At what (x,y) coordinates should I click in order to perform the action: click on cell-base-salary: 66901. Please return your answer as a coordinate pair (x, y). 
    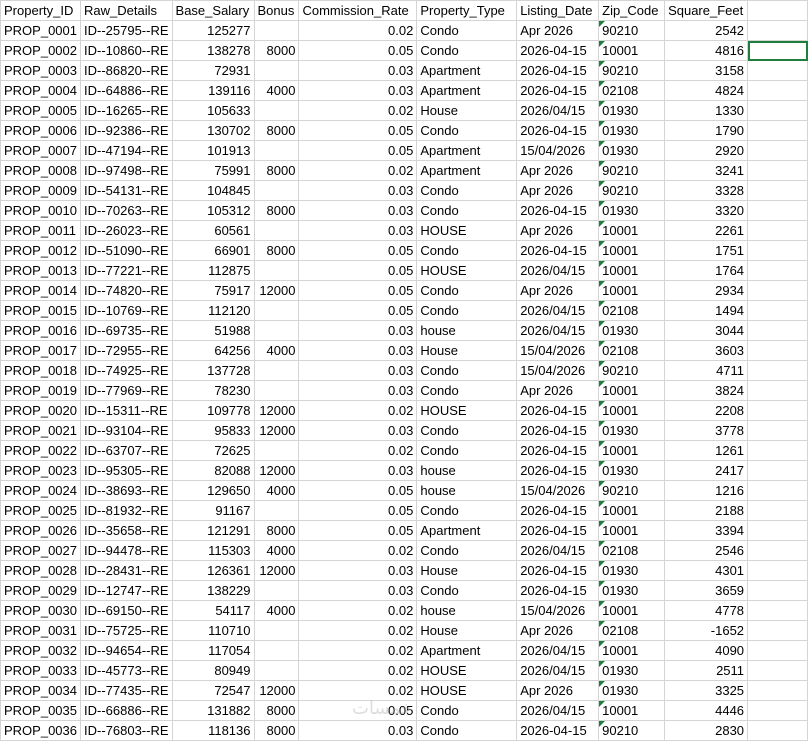
    Looking at the image, I should click on (213, 250).